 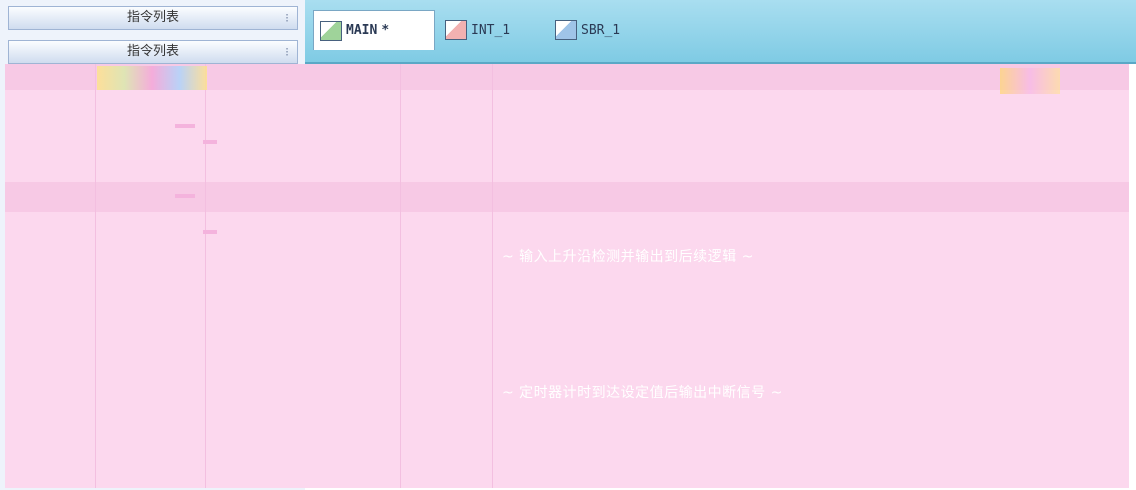 I want to click on tab-int-1: INT_1, so click(x=477, y=30).